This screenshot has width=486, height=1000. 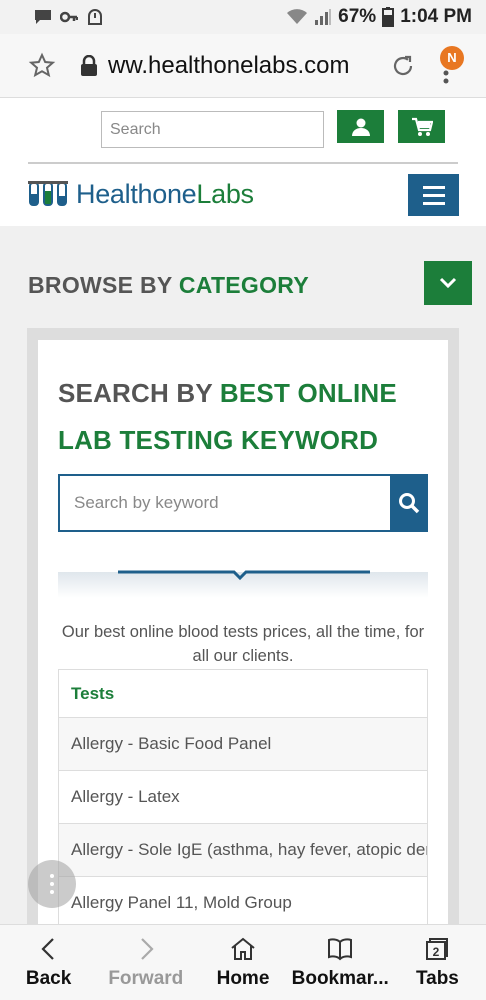 I want to click on key-icon, so click(x=69, y=17).